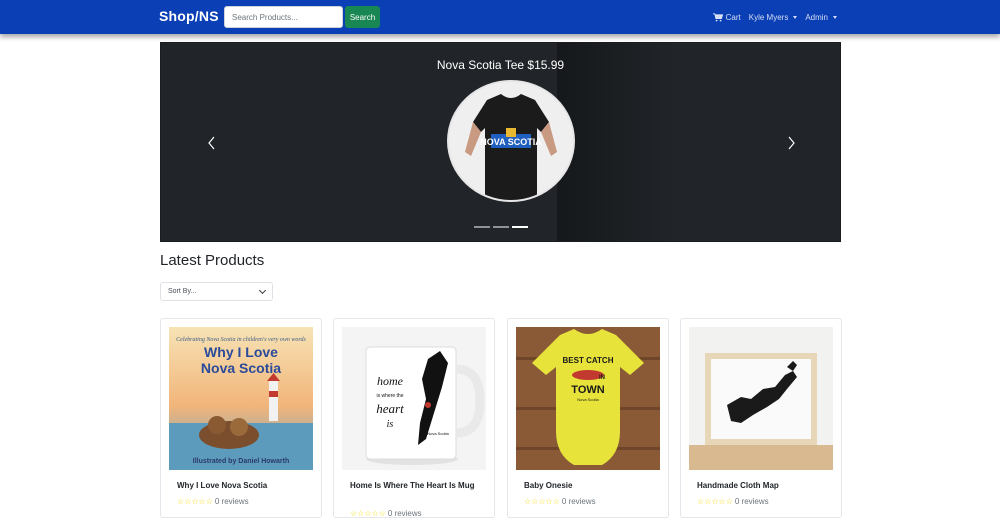  I want to click on review-count: 0 reviews, so click(404, 513).